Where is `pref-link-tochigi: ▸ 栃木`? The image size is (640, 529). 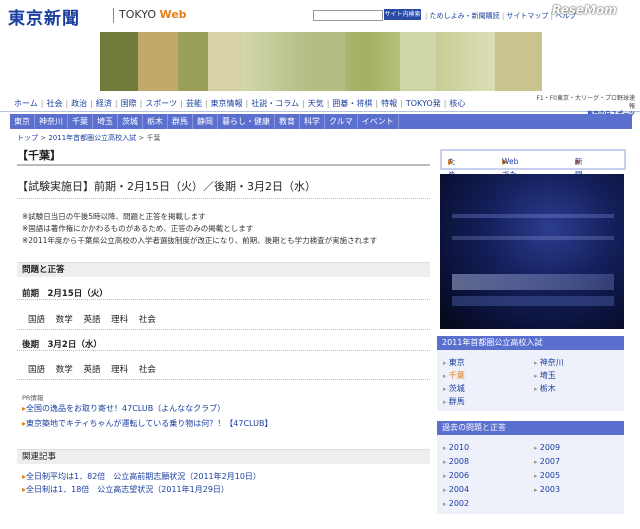 pref-link-tochigi: ▸ 栃木 is located at coordinates (545, 388).